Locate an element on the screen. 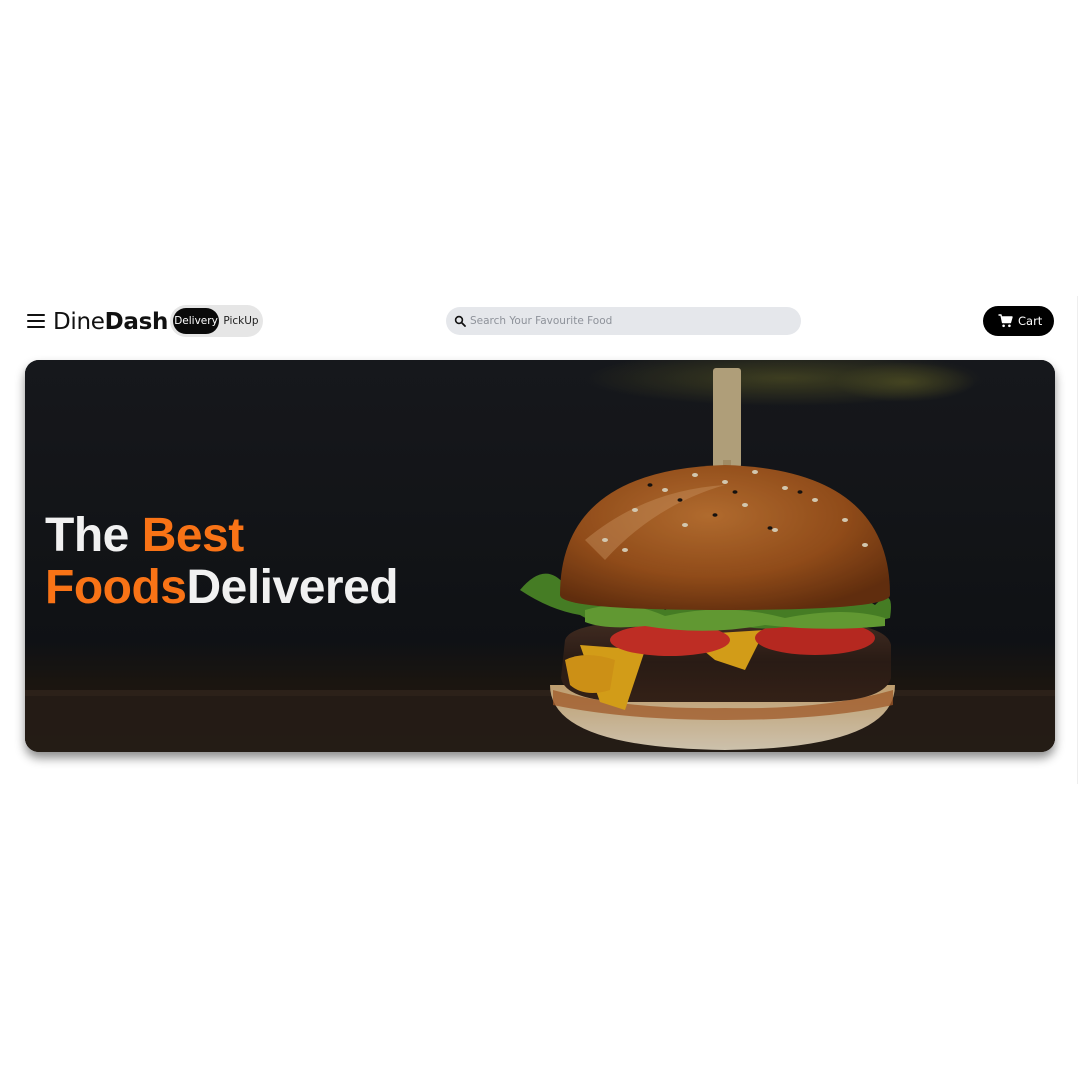 The height and width of the screenshot is (1080, 1080). hero-headline-line-1: The Best is located at coordinates (221, 536).